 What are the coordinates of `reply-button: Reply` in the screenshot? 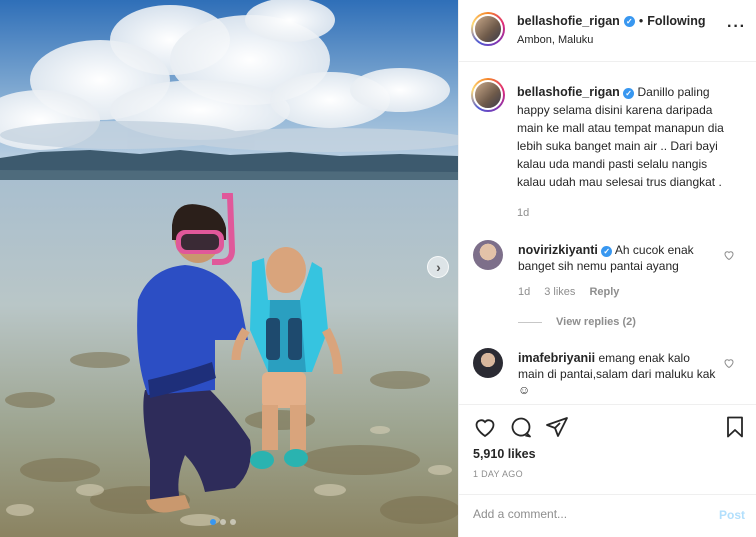 It's located at (604, 292).